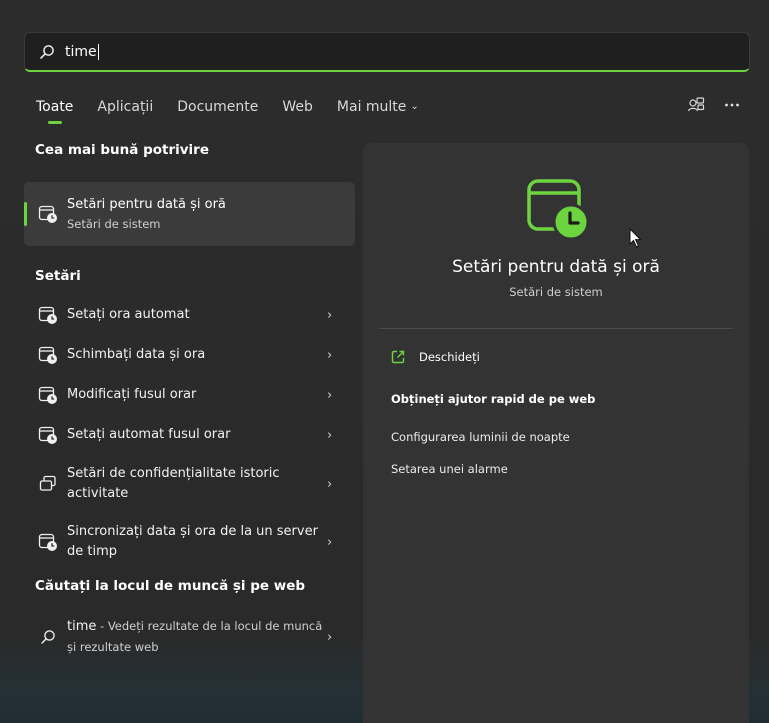 This screenshot has height=723, width=769. What do you see at coordinates (378, 111) in the screenshot?
I see `tab-more: Mai multe ⌄` at bounding box center [378, 111].